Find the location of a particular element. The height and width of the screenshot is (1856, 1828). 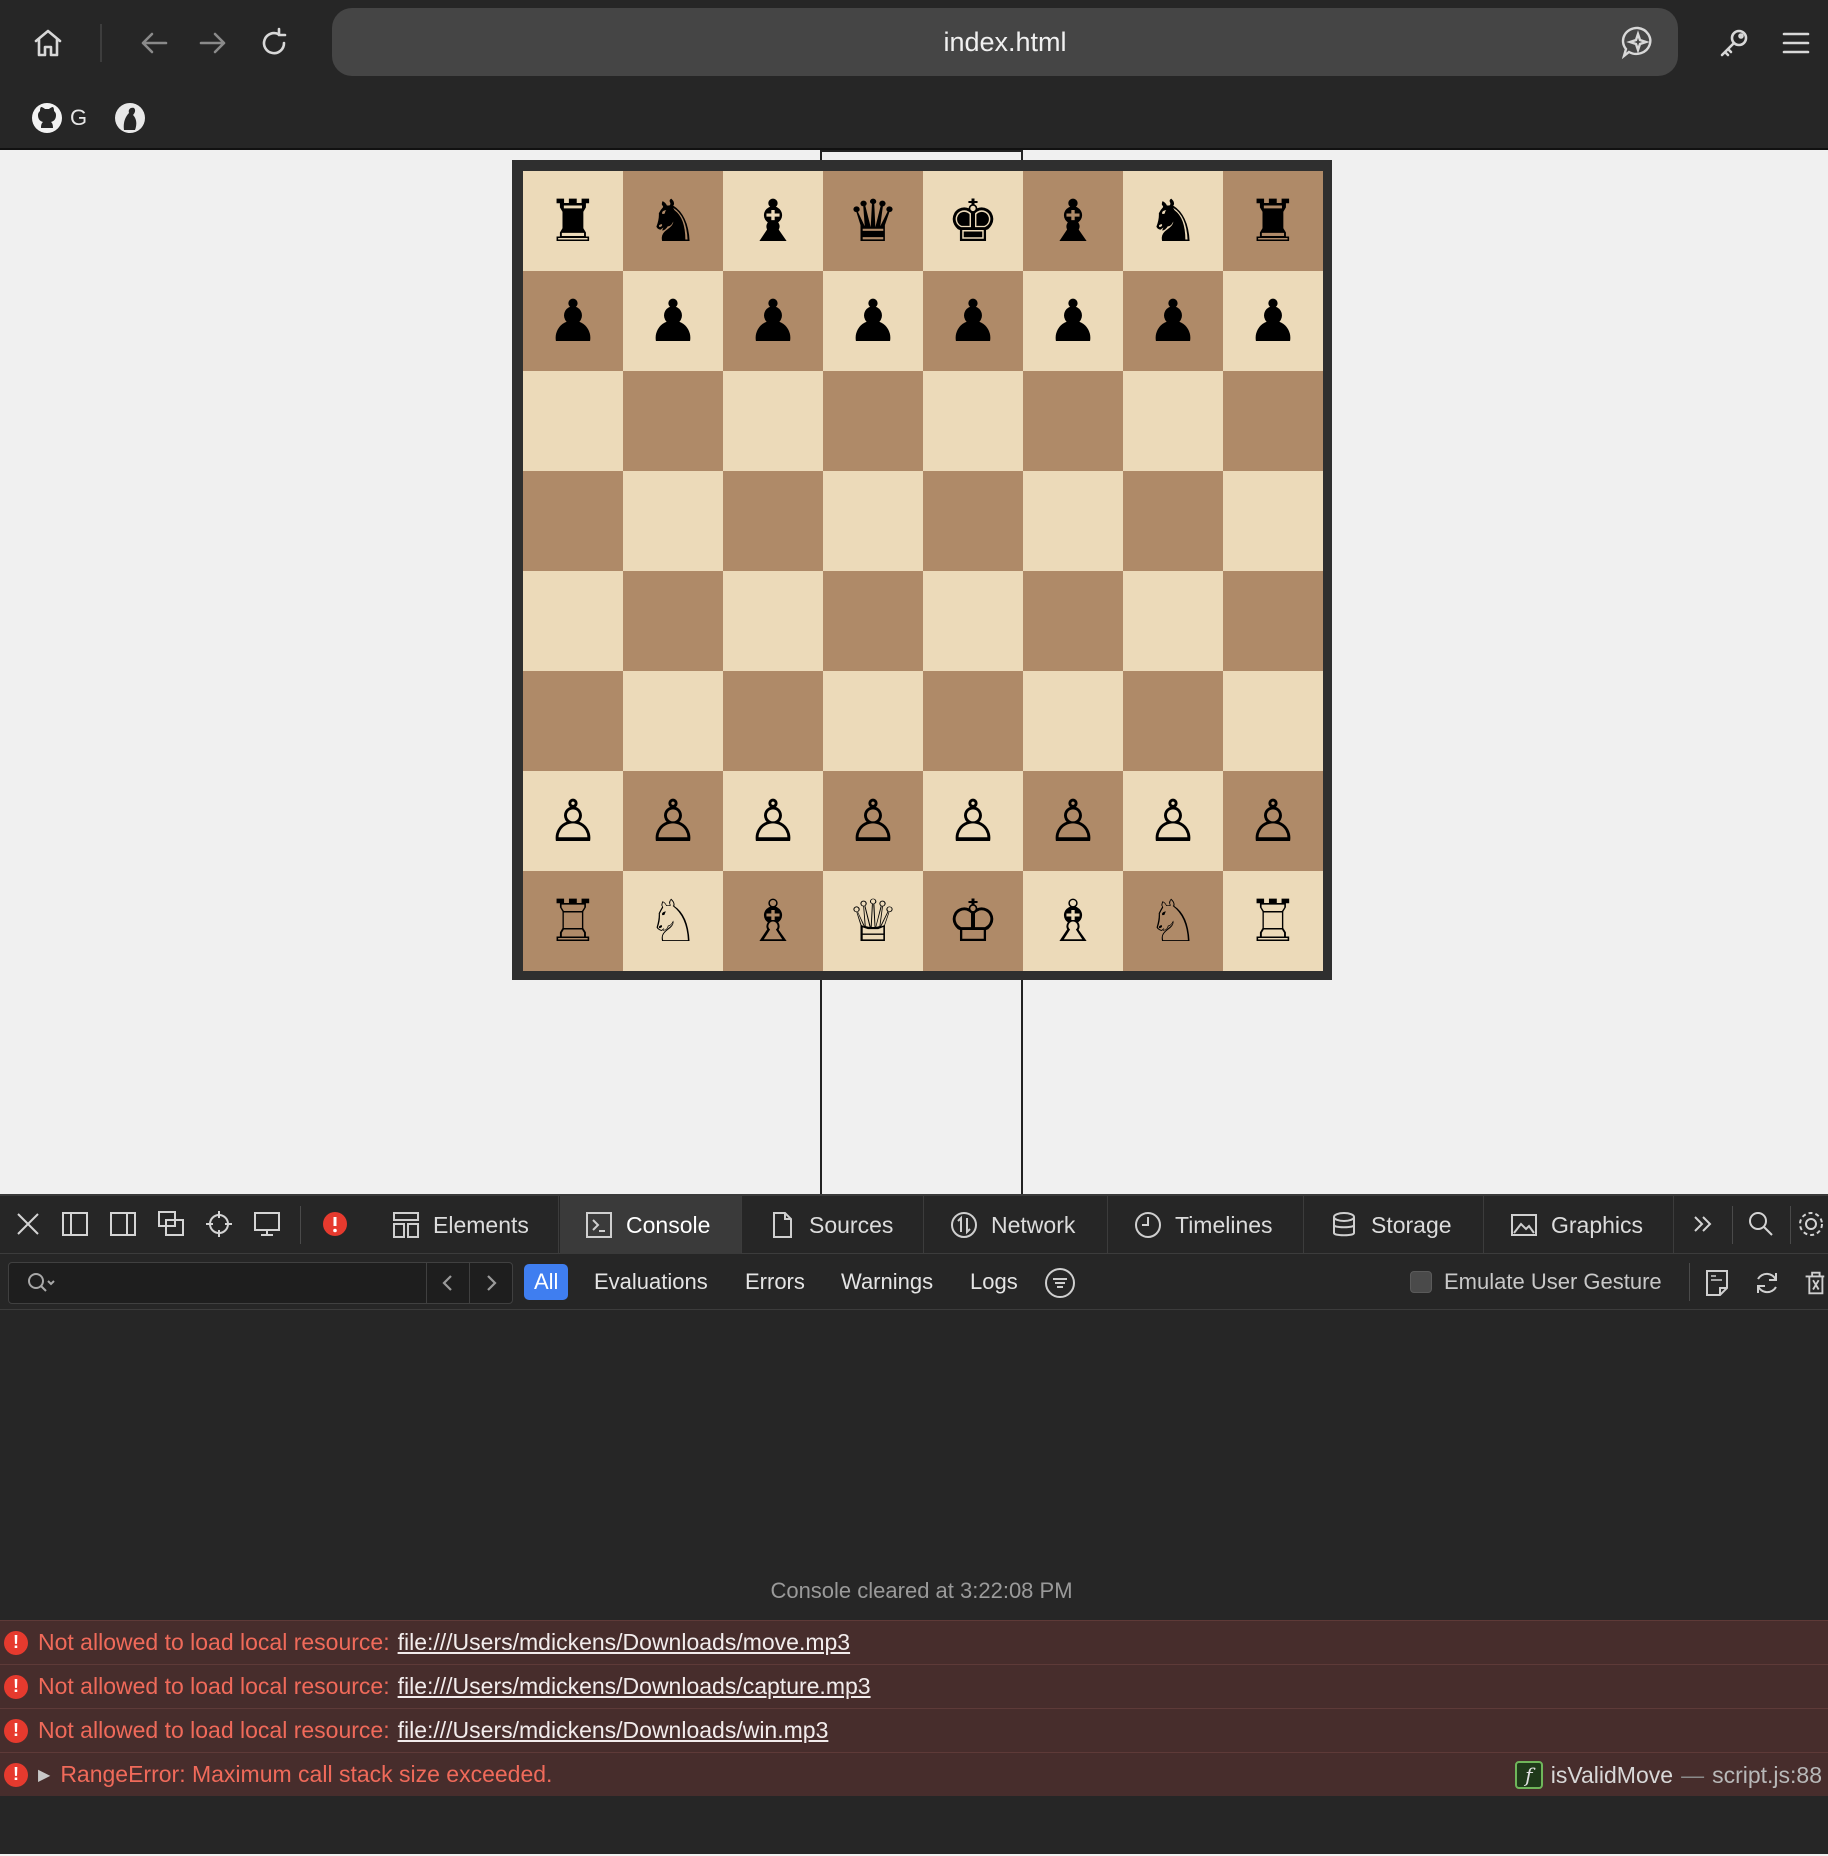

search-button is located at coordinates (1761, 1224).